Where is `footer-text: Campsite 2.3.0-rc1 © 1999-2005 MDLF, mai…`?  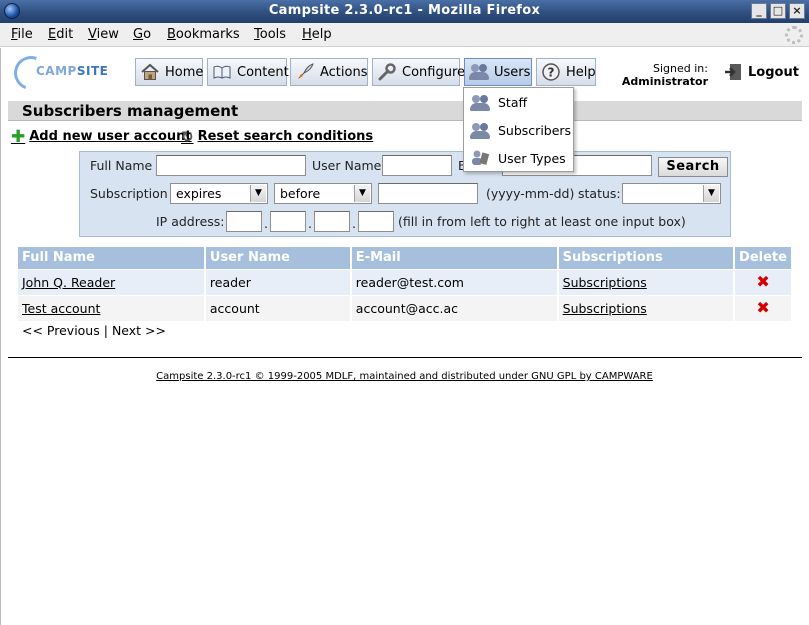 footer-text: Campsite 2.3.0-rc1 © 1999-2005 MDLF, mai… is located at coordinates (404, 376).